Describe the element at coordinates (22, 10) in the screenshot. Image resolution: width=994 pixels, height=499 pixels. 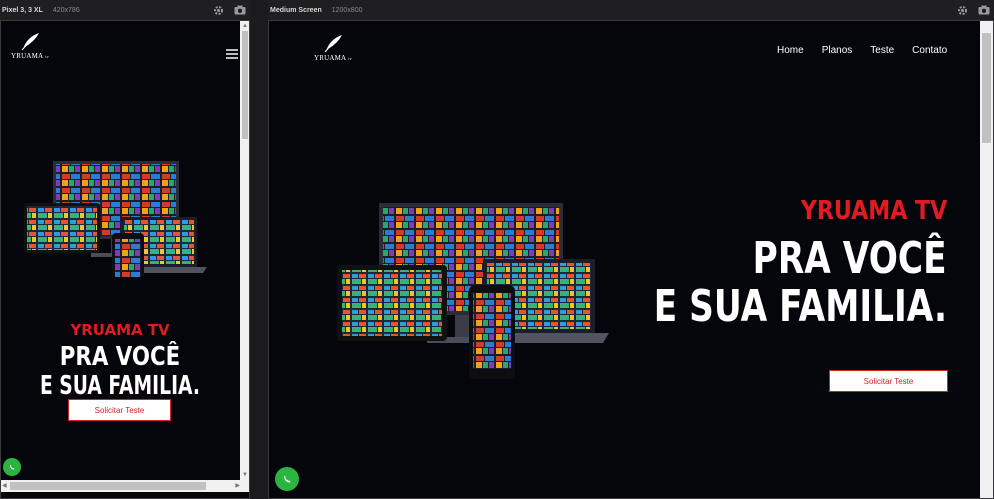
I see `device-name: Pixel 3, 3 XL` at that location.